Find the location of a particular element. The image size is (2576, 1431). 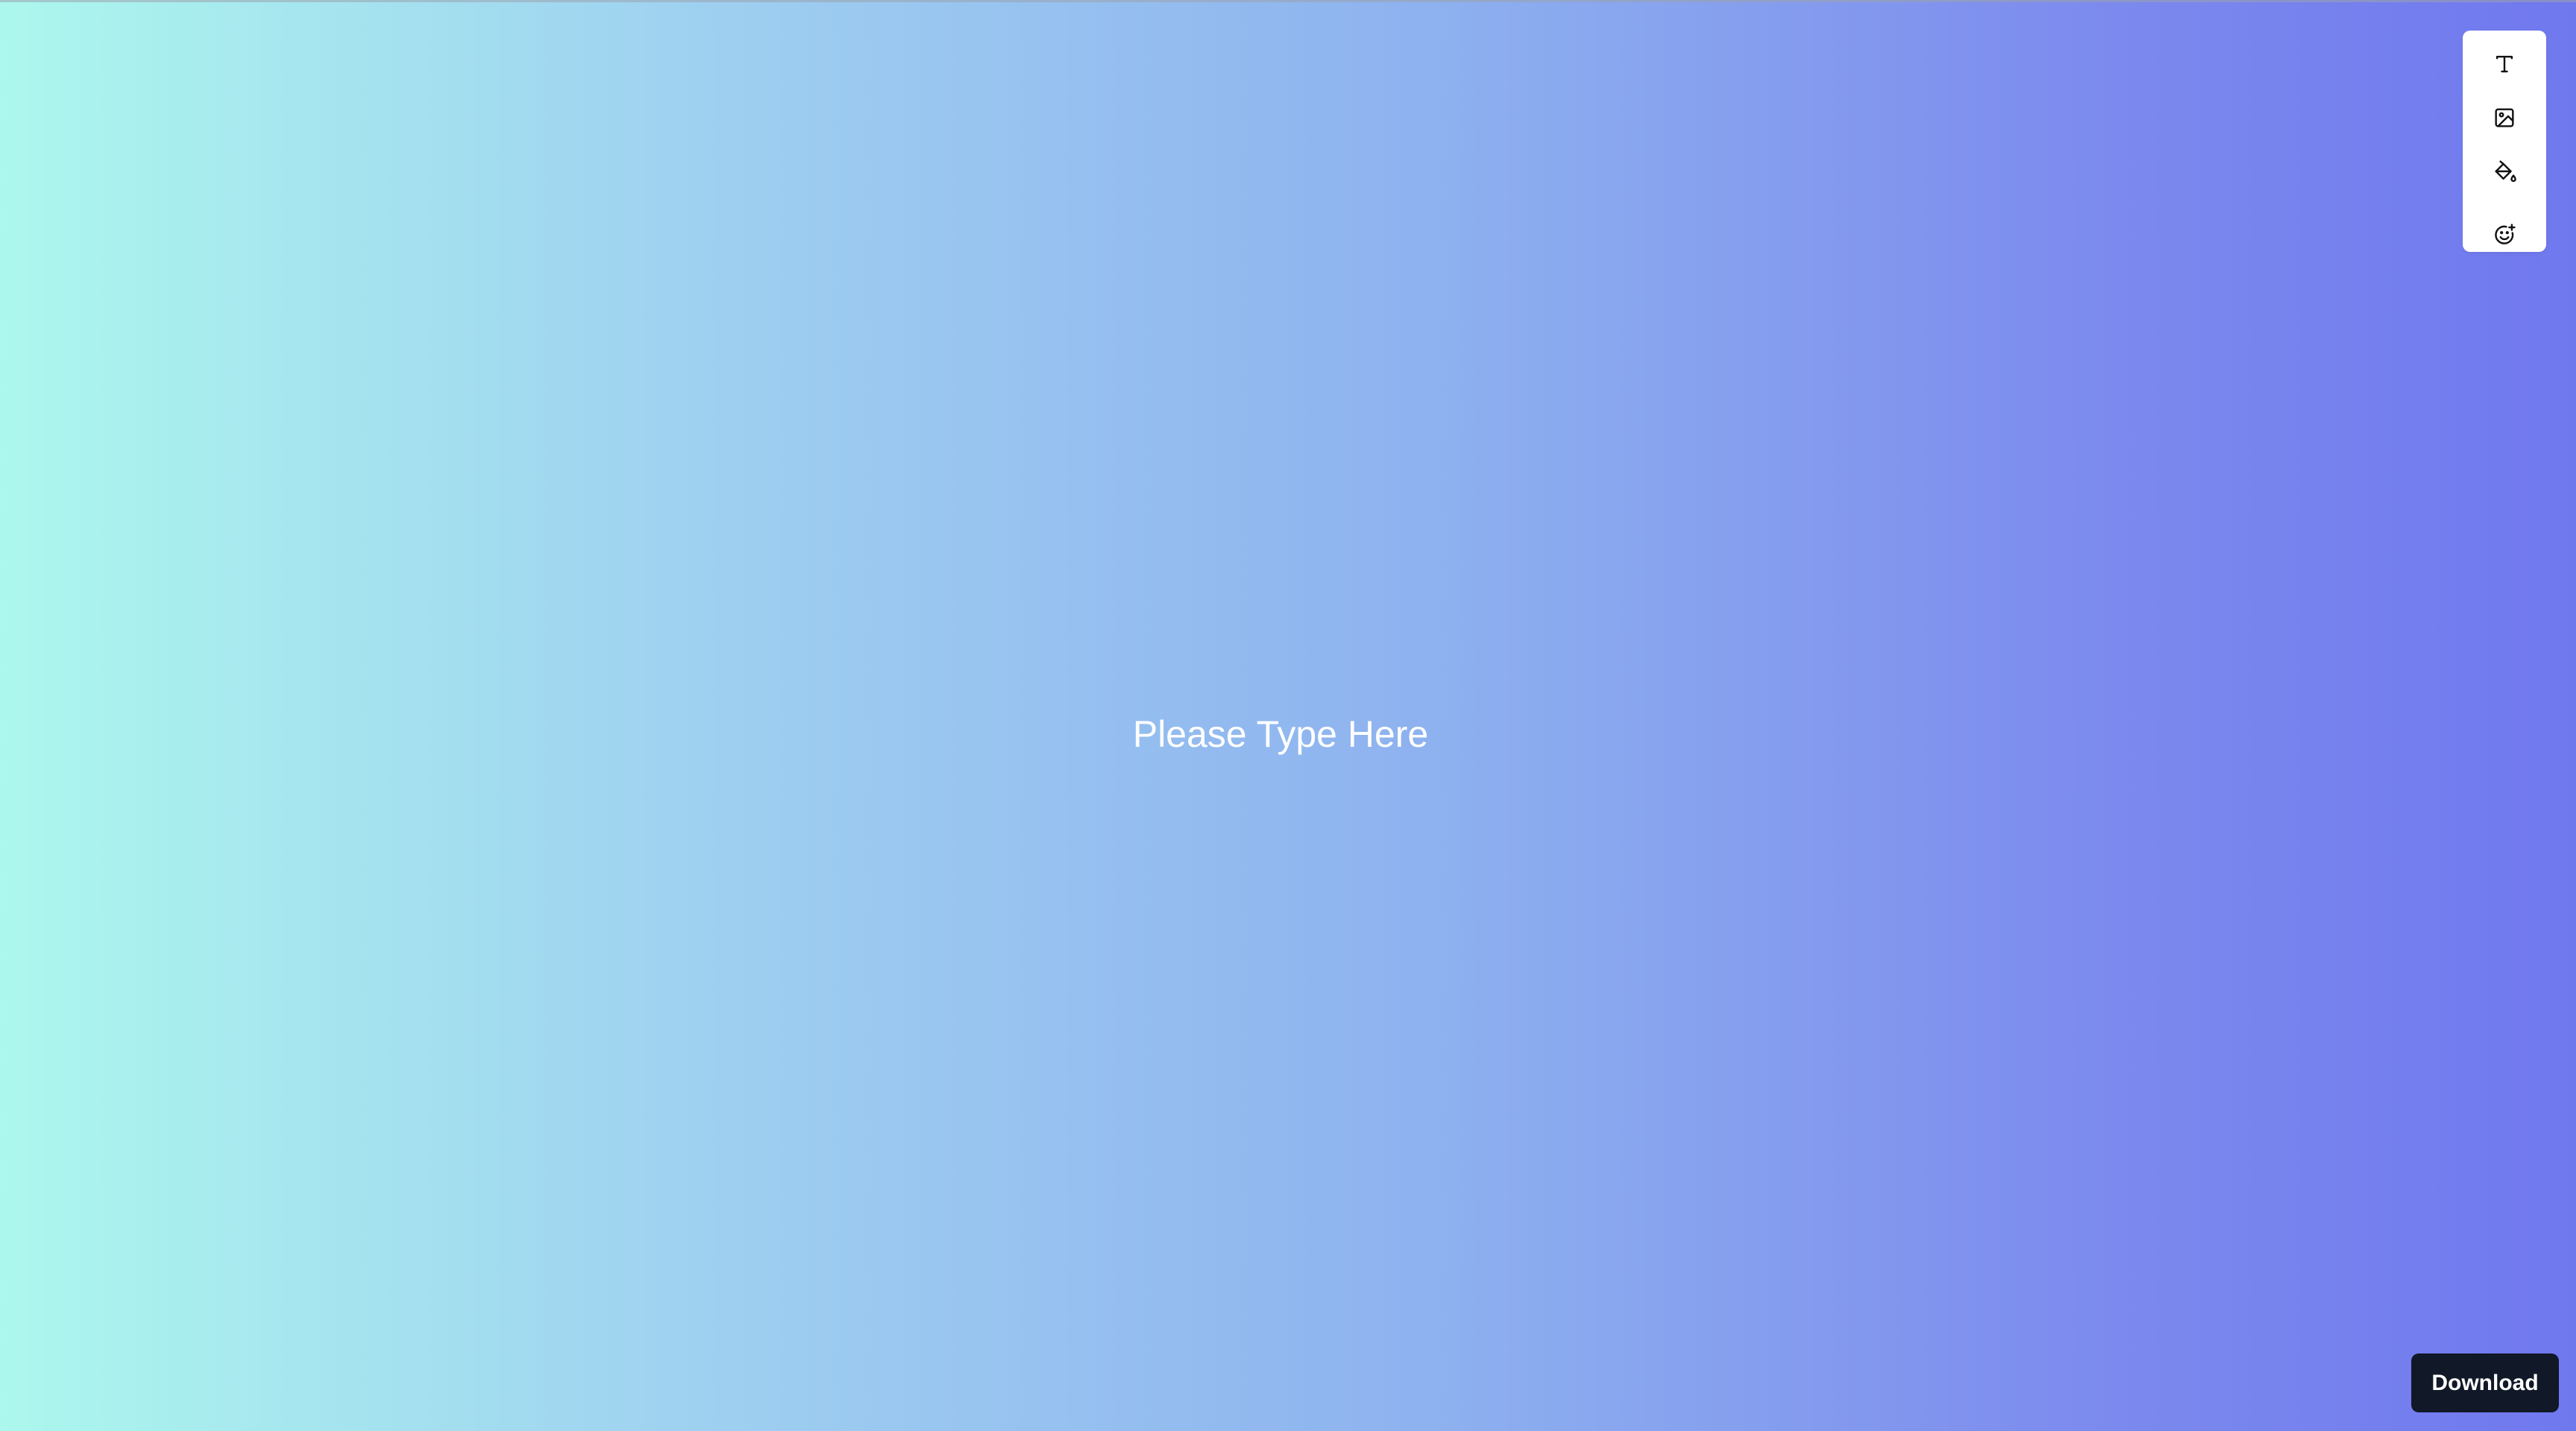

add-emoji-button is located at coordinates (2505, 235).